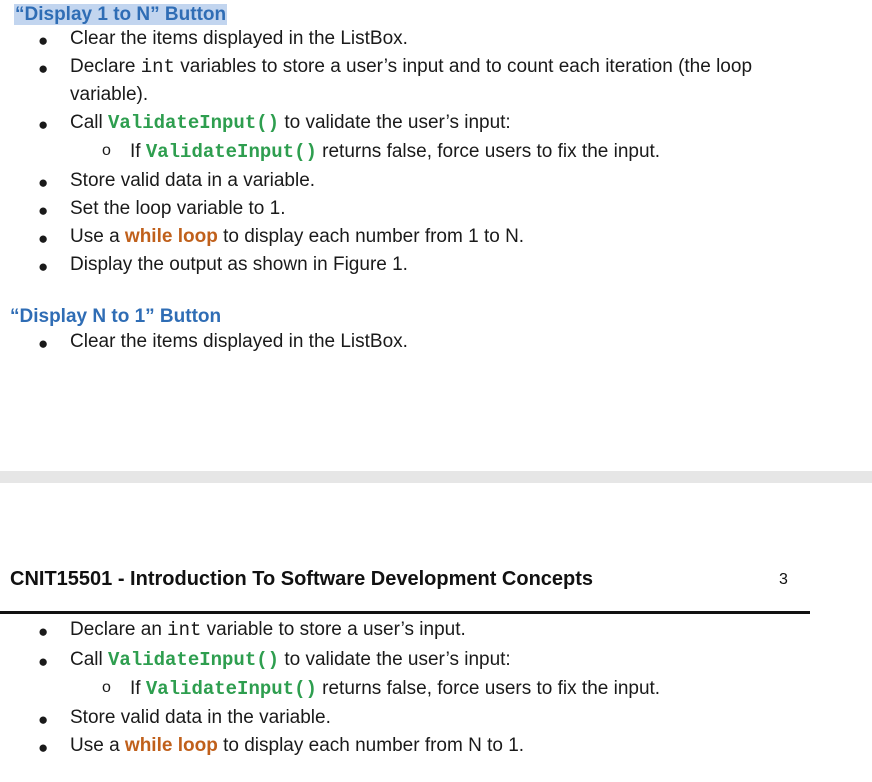 Image resolution: width=872 pixels, height=782 pixels. I want to click on section-heading-display-1-to-n: “Display 1 to N” Button, so click(121, 14).